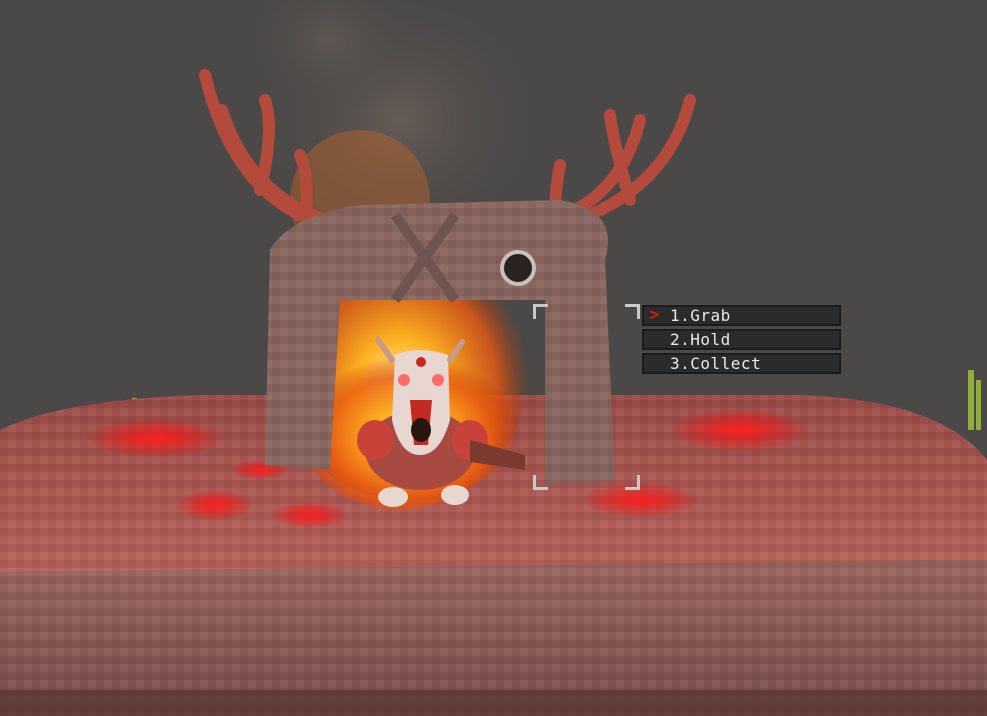 This screenshot has height=716, width=987. What do you see at coordinates (700, 315) in the screenshot?
I see `menu-item-label: 1.Grab` at bounding box center [700, 315].